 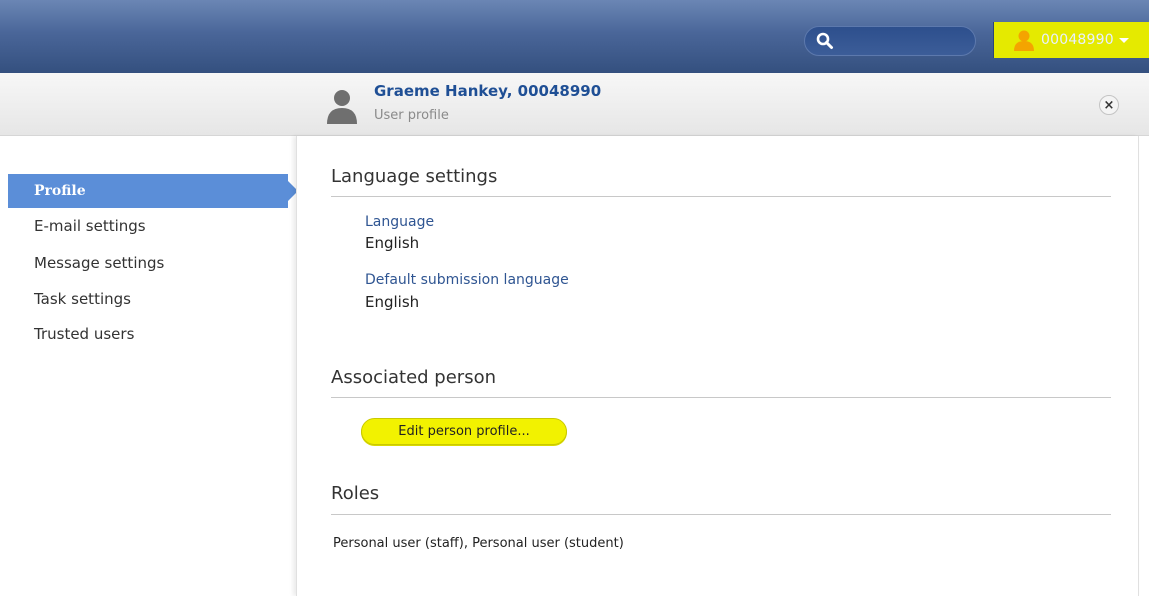 What do you see at coordinates (82, 299) in the screenshot?
I see `sidebar-item-label: Task settings` at bounding box center [82, 299].